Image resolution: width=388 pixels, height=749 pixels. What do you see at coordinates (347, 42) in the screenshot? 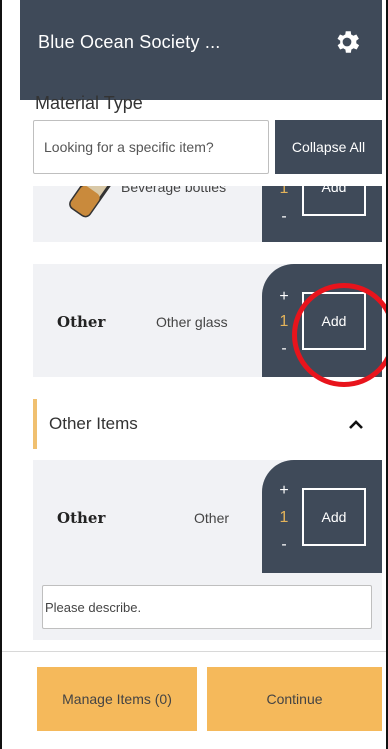
I see `gear-icon` at bounding box center [347, 42].